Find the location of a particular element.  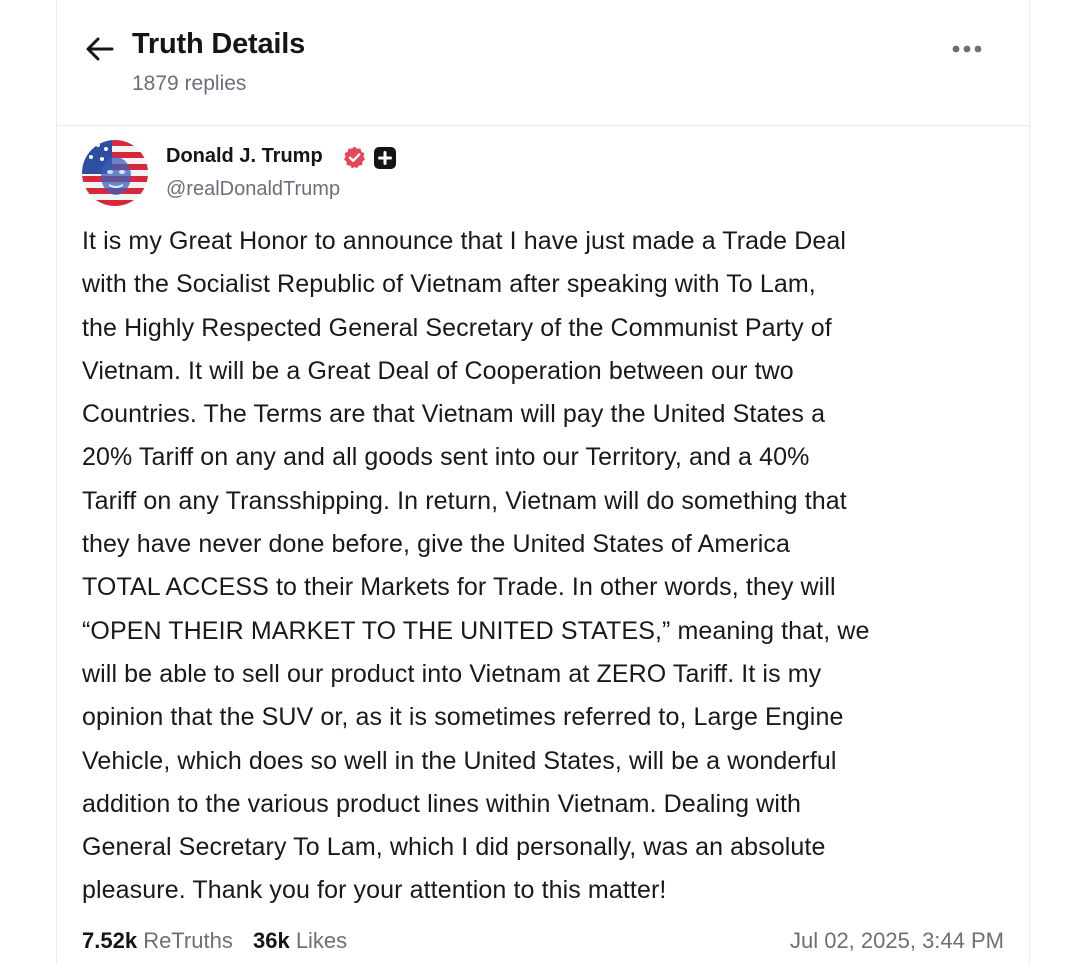

likes-label: Likes is located at coordinates (321, 940).